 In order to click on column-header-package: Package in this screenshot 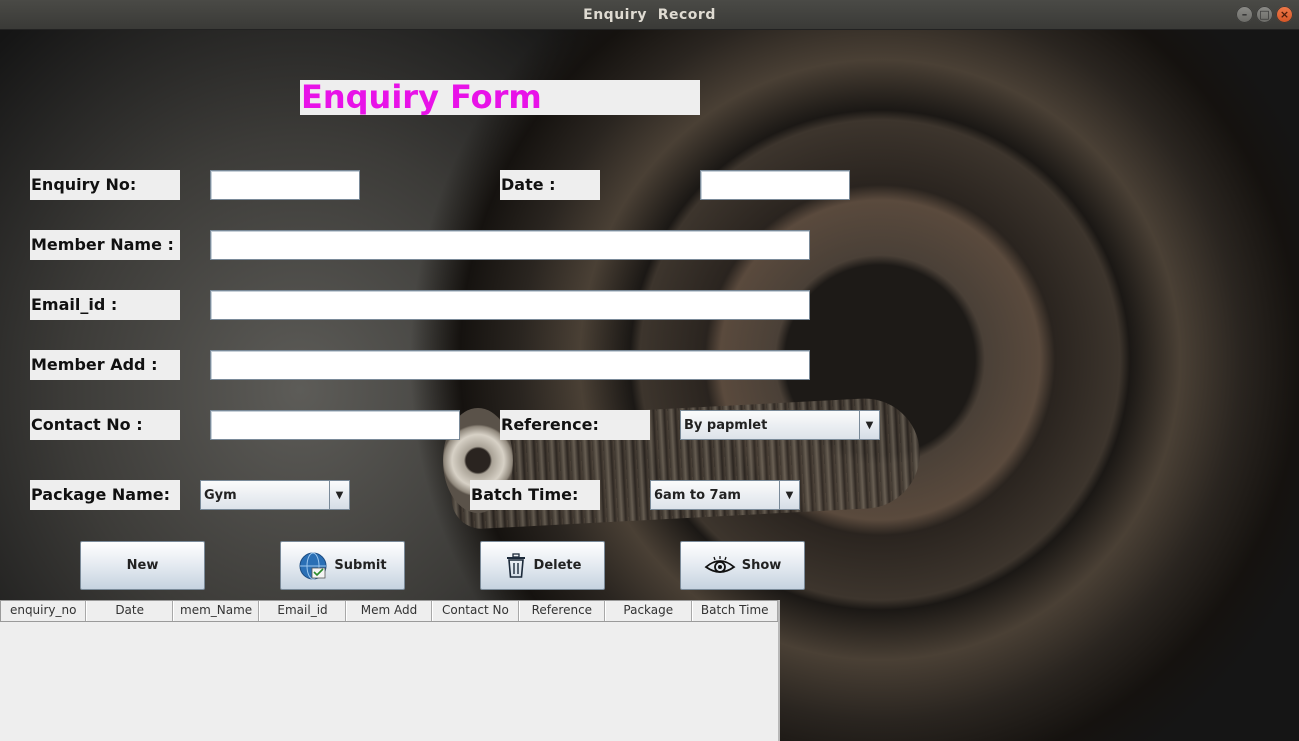, I will do `click(648, 611)`.